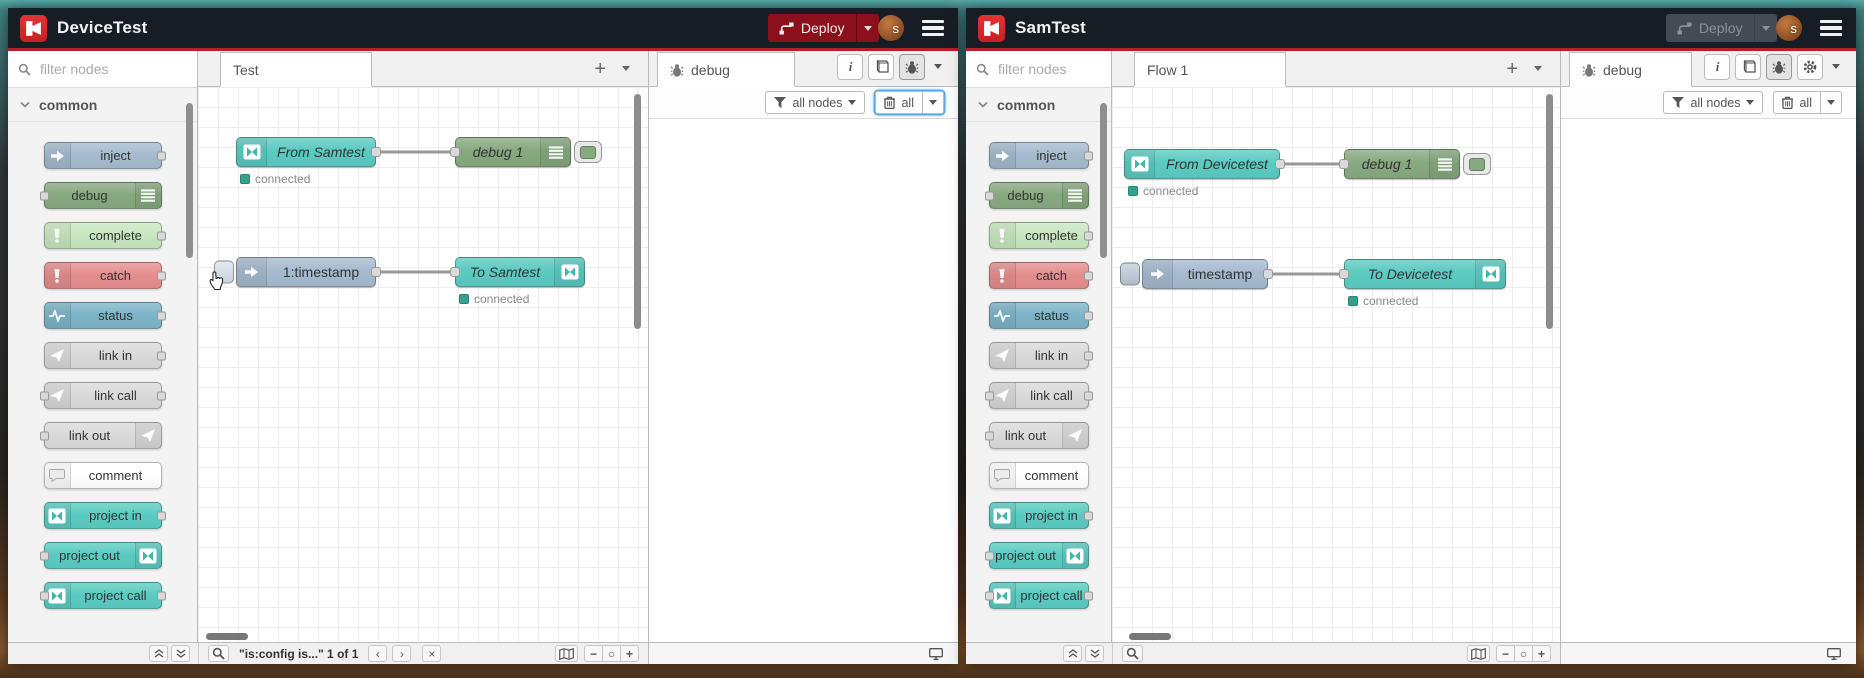 This screenshot has height=678, width=1864. I want to click on debug-pane-button, so click(1779, 66).